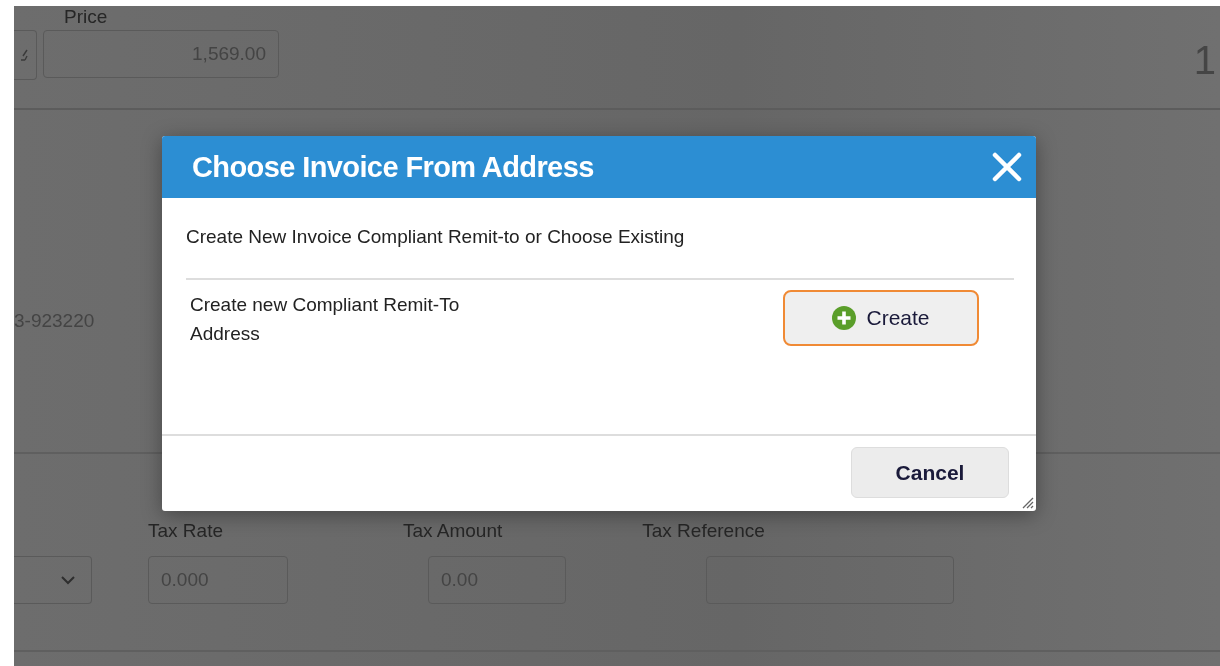 The image size is (1220, 666). Describe the element at coordinates (600, 253) in the screenshot. I see `dialog-intro-text: Create New Invoice Compliant Remit-to or Choose Existing` at that location.